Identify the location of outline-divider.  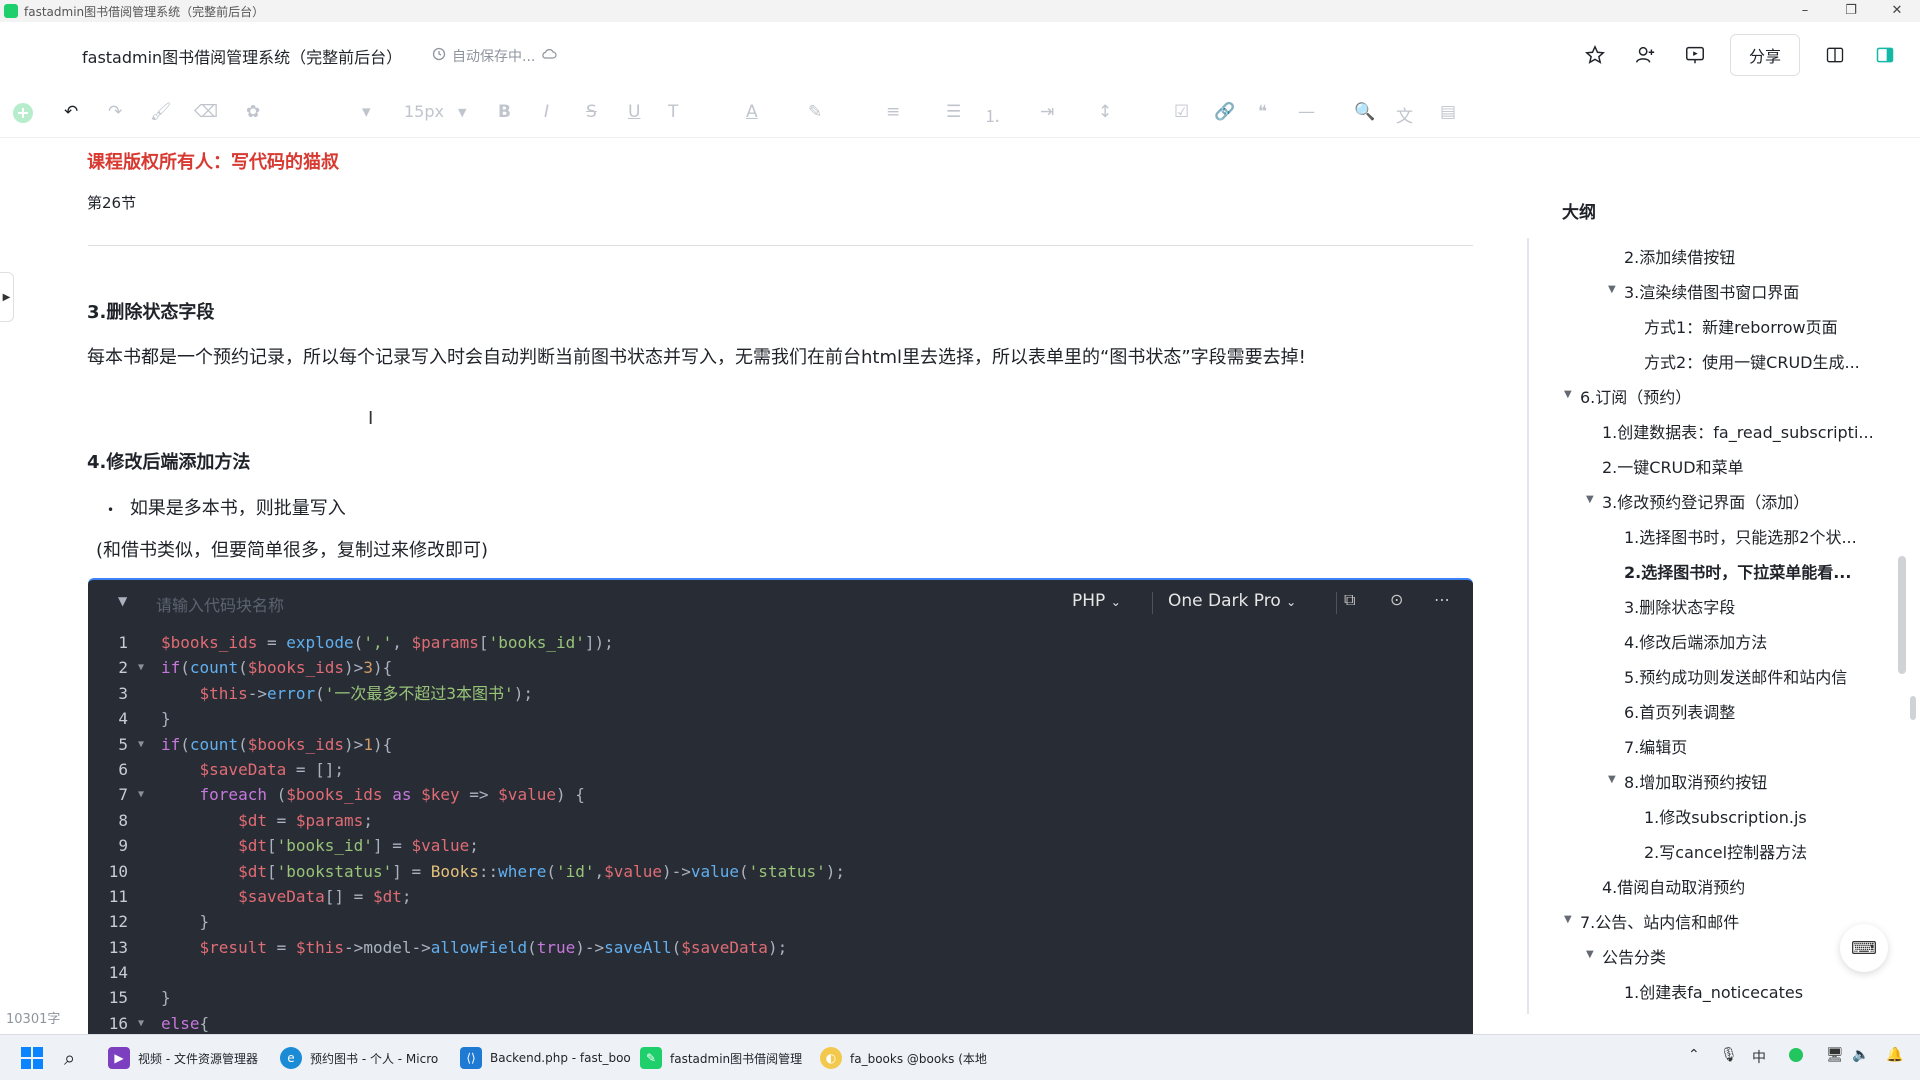
(1528, 626).